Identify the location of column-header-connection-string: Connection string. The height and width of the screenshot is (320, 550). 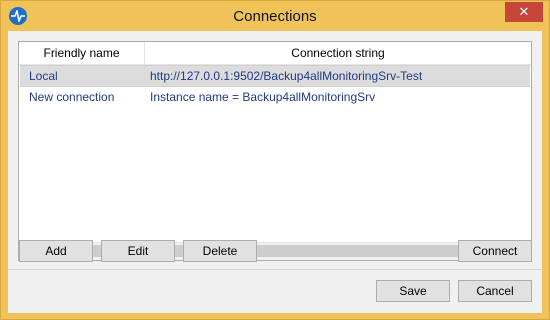
(338, 53).